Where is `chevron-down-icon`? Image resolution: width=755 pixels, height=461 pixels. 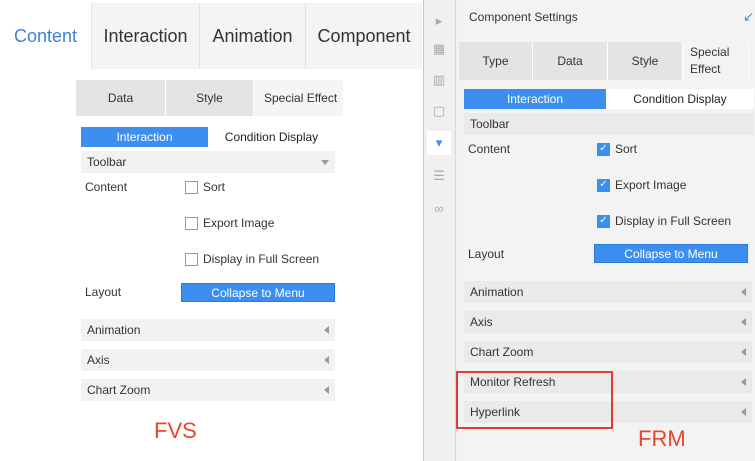
chevron-down-icon is located at coordinates (325, 162).